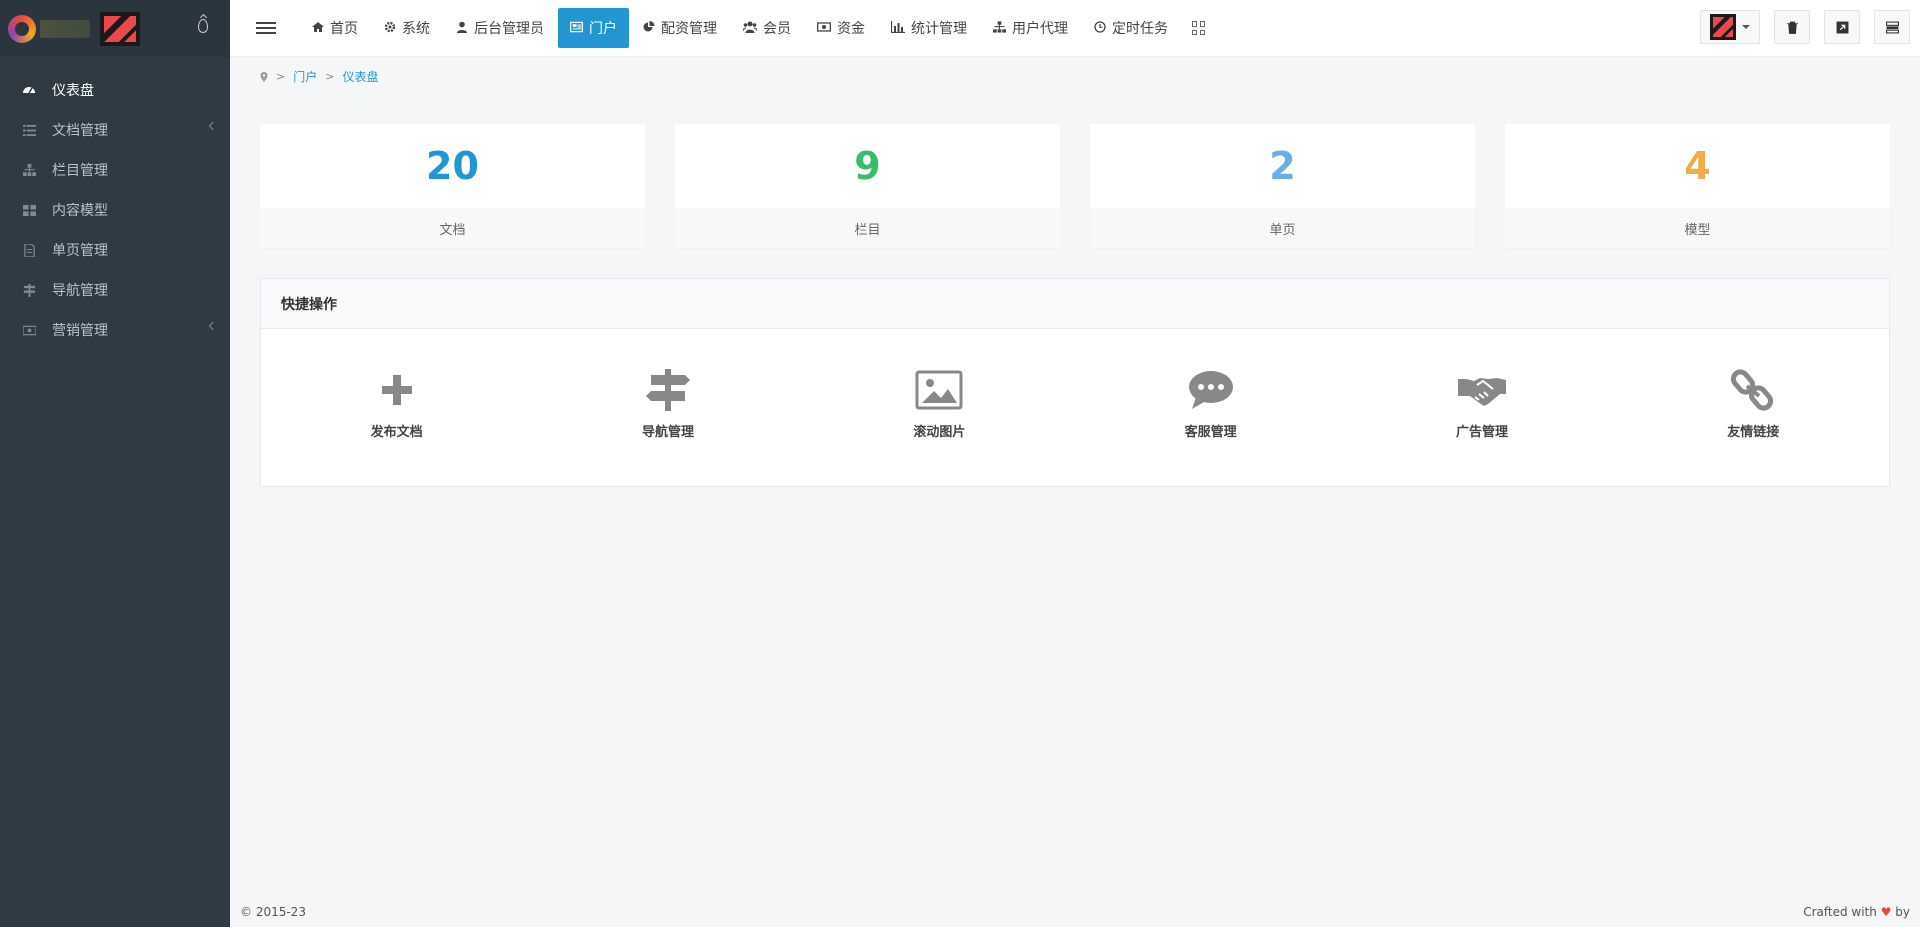  I want to click on sidebar-item-label: 单页管理, so click(80, 251).